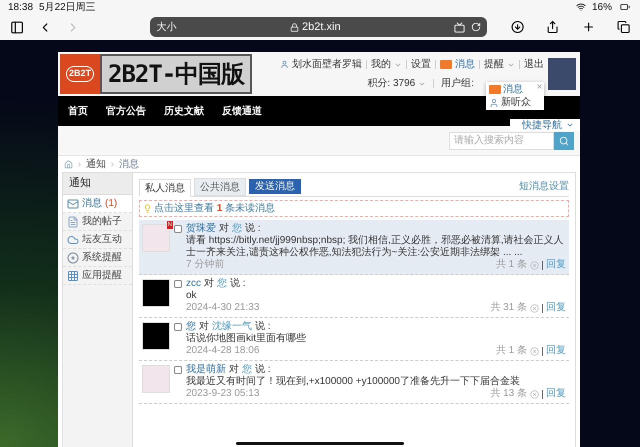 The height and width of the screenshot is (447, 640). Describe the element at coordinates (129, 164) in the screenshot. I see `breadcrumb-link: 消息` at that location.